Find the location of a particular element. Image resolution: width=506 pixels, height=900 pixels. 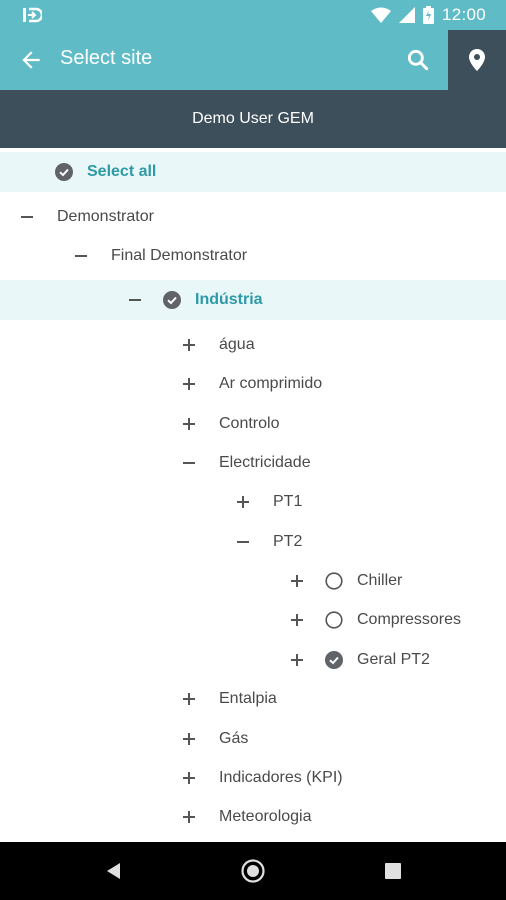

select-all-label: Select all is located at coordinates (122, 171).